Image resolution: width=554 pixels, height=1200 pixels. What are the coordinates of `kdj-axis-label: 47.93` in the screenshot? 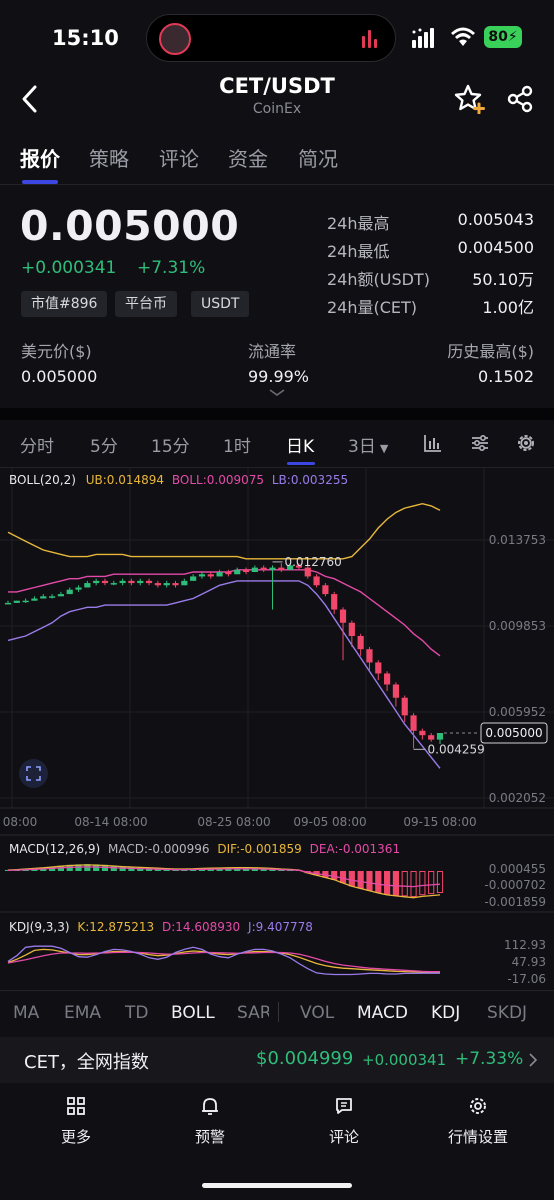 It's located at (529, 962).